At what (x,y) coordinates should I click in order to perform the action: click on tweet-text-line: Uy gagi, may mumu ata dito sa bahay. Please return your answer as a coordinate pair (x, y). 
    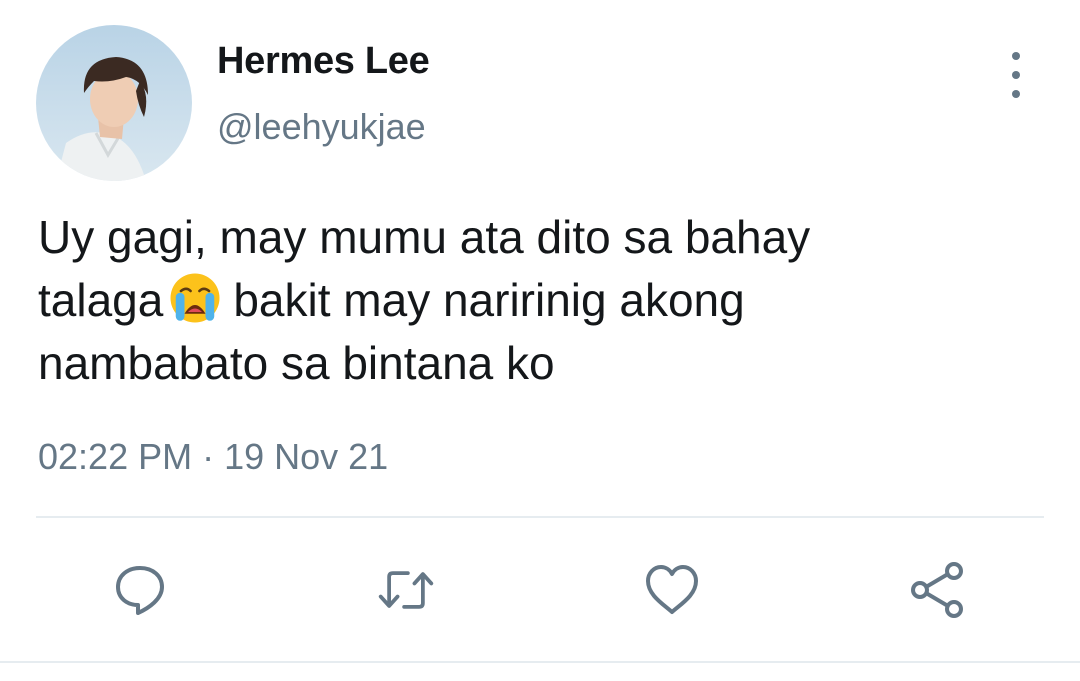
    Looking at the image, I should click on (424, 237).